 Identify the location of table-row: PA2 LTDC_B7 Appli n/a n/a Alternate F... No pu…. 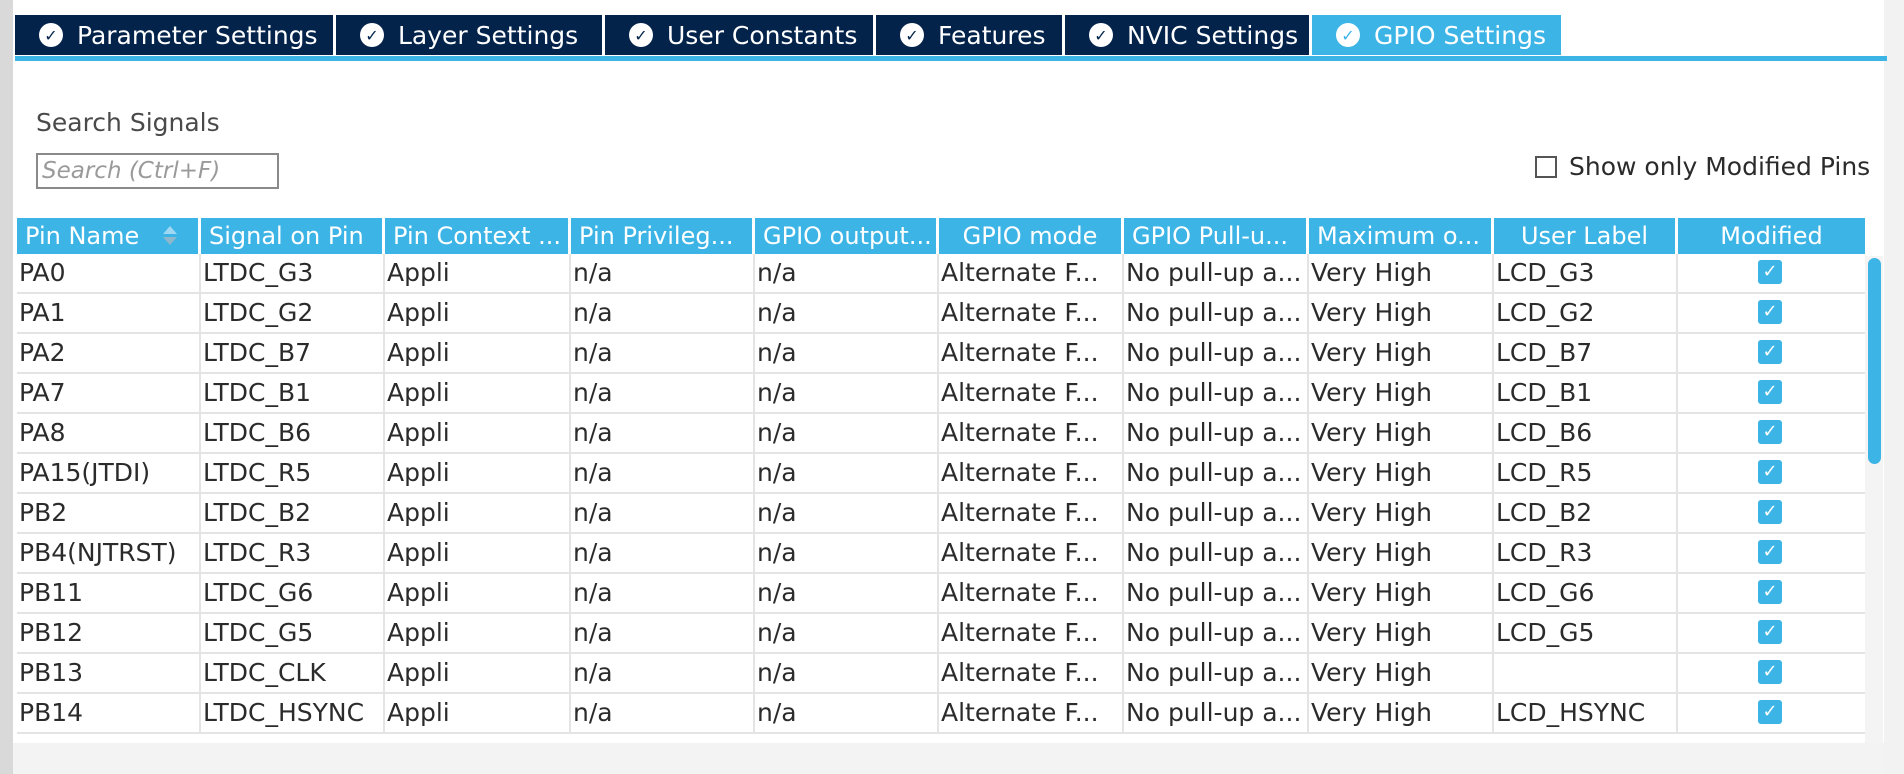
(941, 354).